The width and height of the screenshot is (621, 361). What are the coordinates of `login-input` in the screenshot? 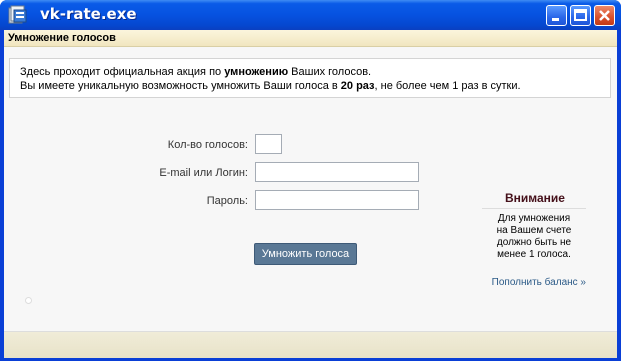 It's located at (337, 172).